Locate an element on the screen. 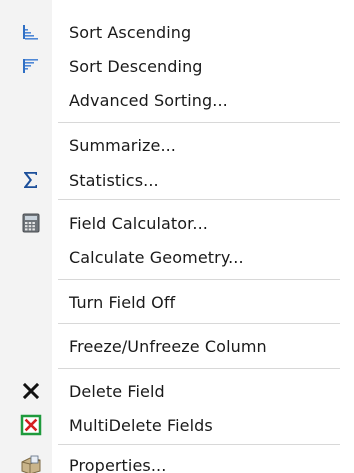 This screenshot has width=354, height=473. menu-item-turn-field-off: Turn Field Off is located at coordinates (177, 302).